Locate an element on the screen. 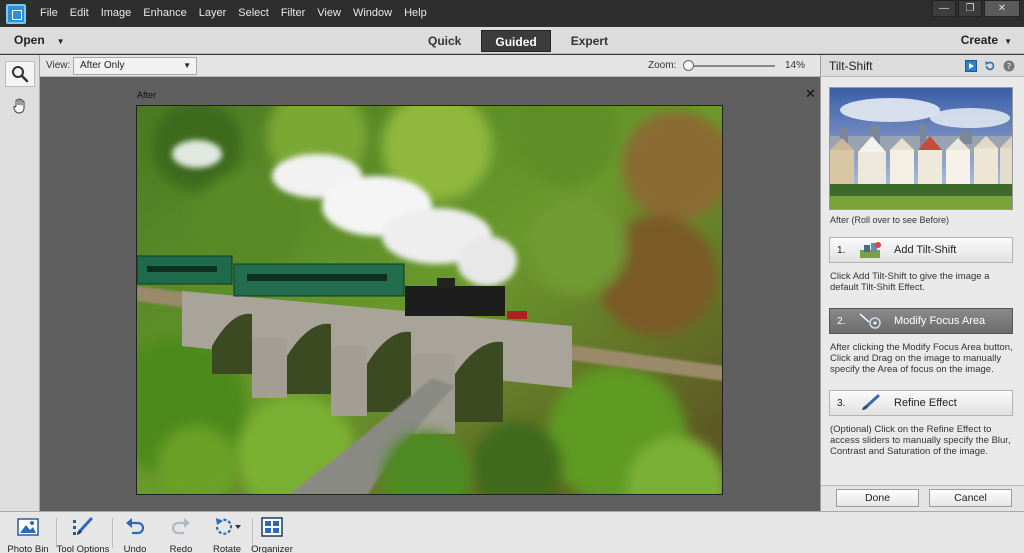 This screenshot has width=1024, height=553. view-bar: View: After Only ▼ Zoom: 14% is located at coordinates (430, 66).